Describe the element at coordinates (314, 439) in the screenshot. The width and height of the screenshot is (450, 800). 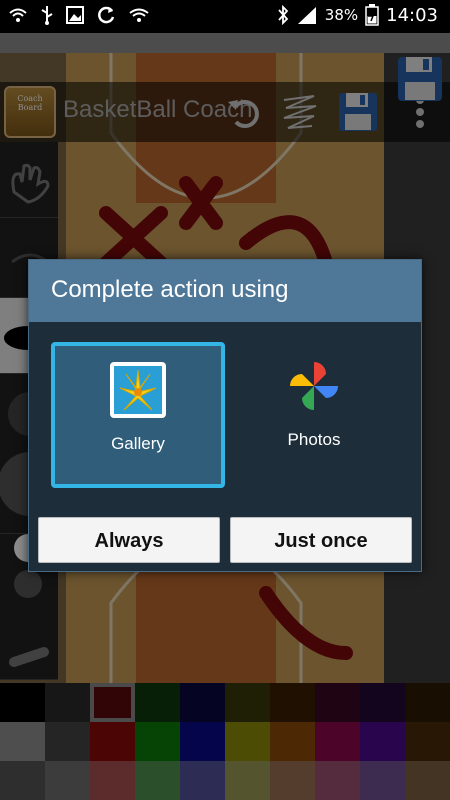
I see `option-photos-label: Photos` at that location.